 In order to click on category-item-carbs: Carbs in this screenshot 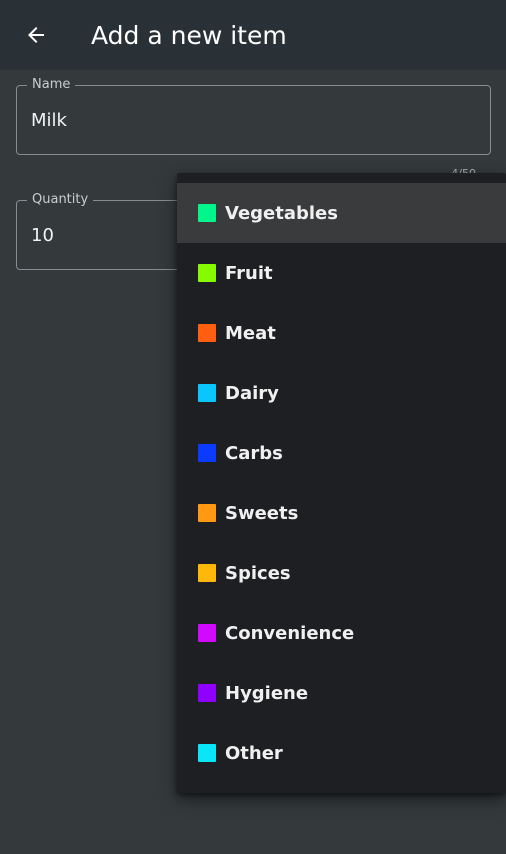, I will do `click(341, 453)`.